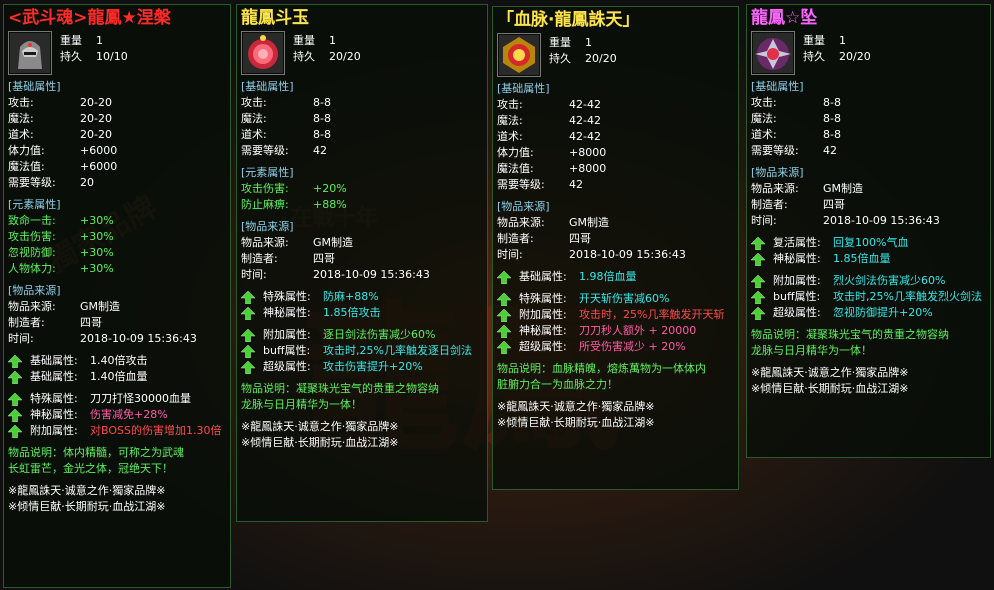  Describe the element at coordinates (510, 120) in the screenshot. I see `stat-label: 魔法:` at that location.